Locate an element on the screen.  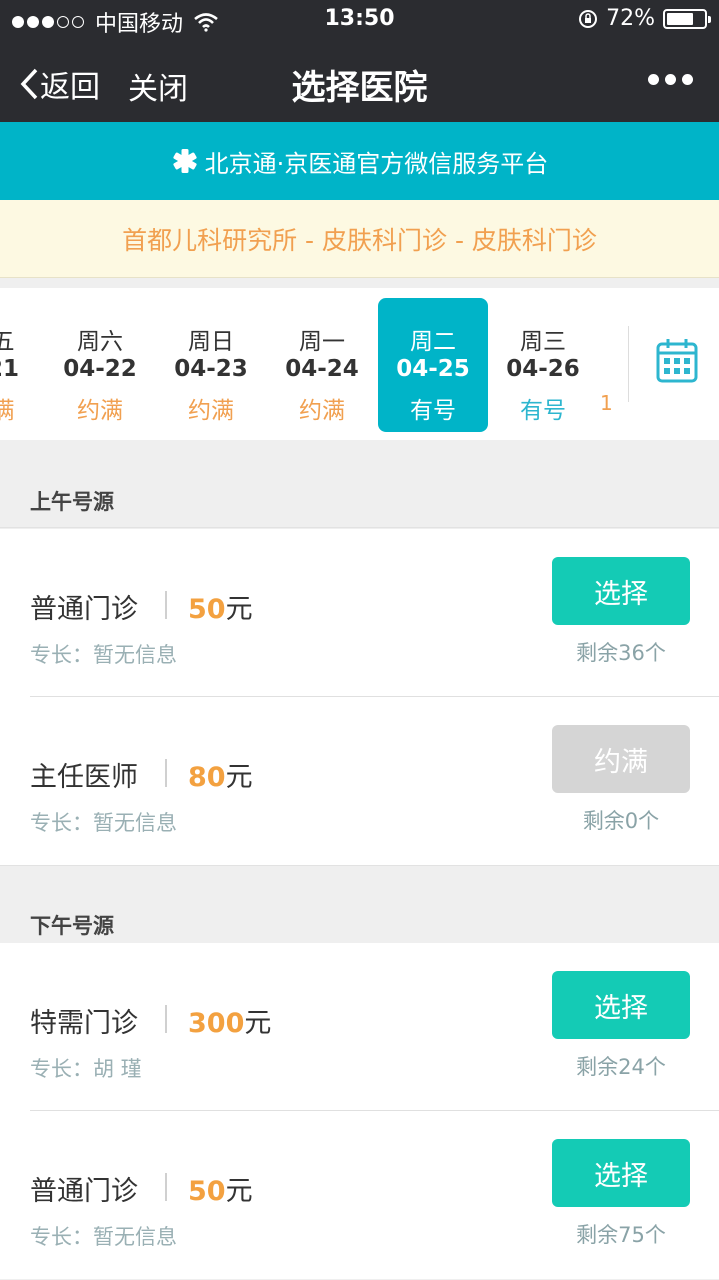
date-item: 周三 04-26 有号 is located at coordinates (543, 365).